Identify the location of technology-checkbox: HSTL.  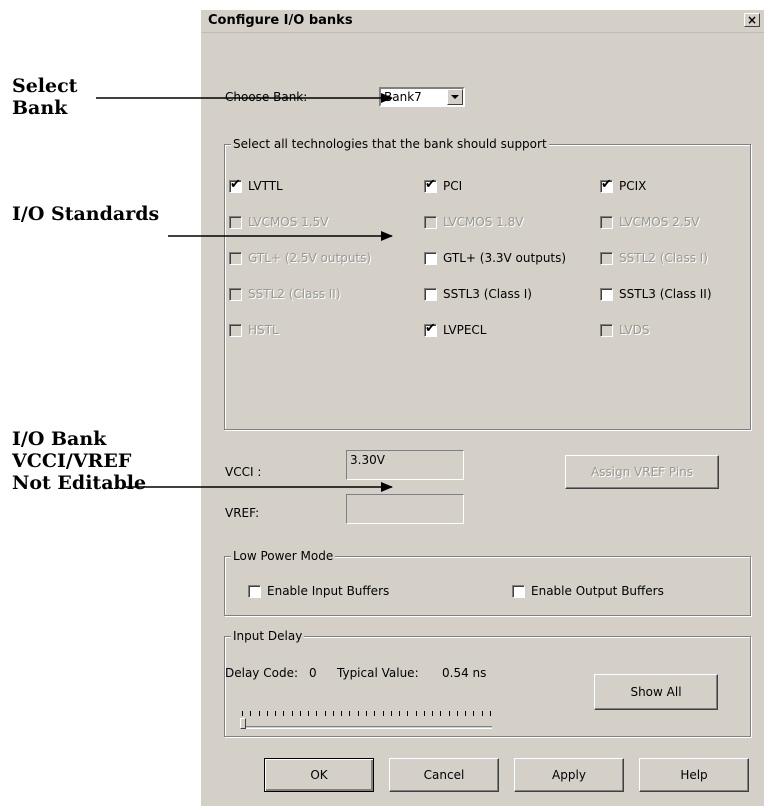
(254, 330).